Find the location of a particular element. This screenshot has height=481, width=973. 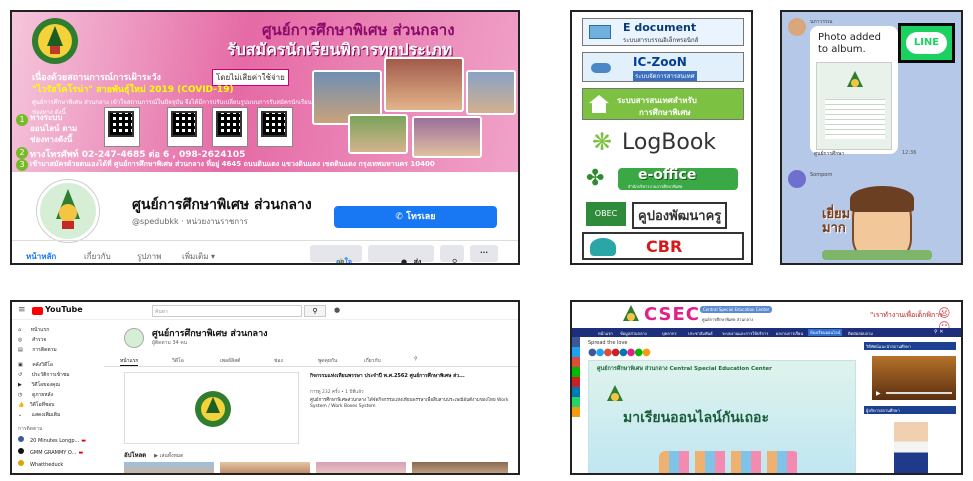

sidebar-item-explore: ◎ สำรวจ is located at coordinates (32, 340).